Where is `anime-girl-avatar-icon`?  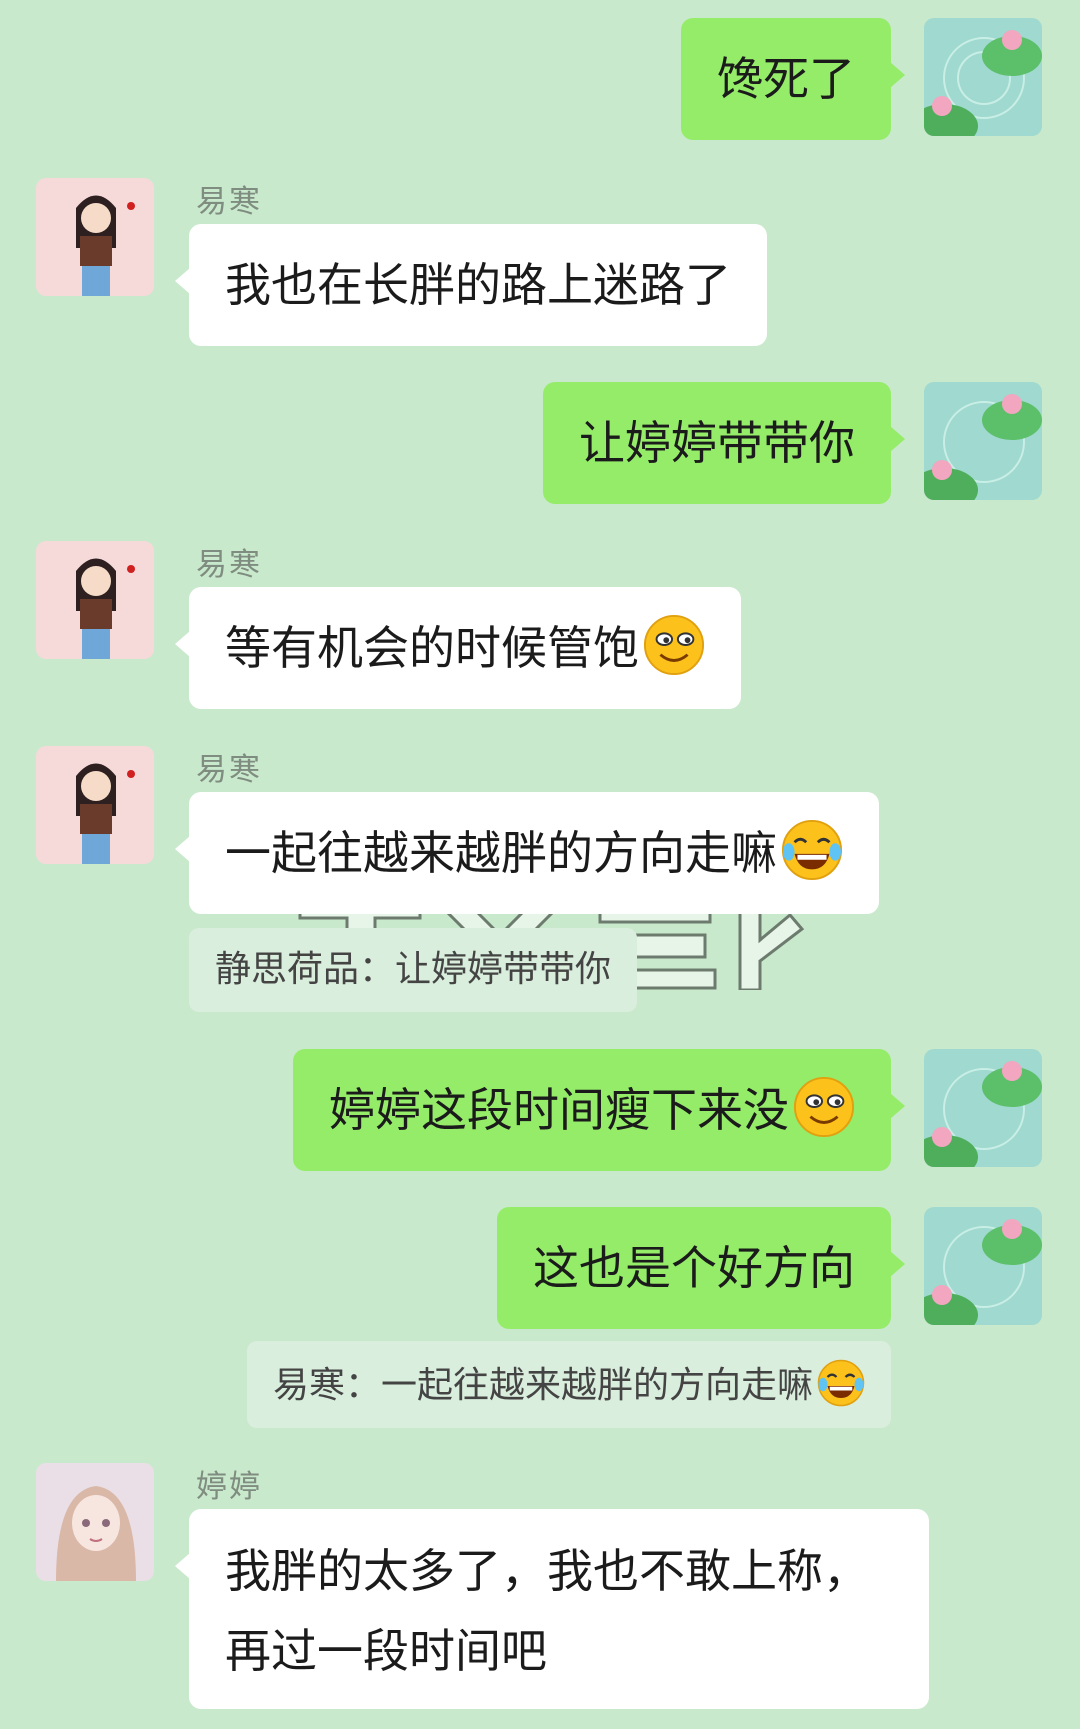
anime-girl-avatar-icon is located at coordinates (95, 1522).